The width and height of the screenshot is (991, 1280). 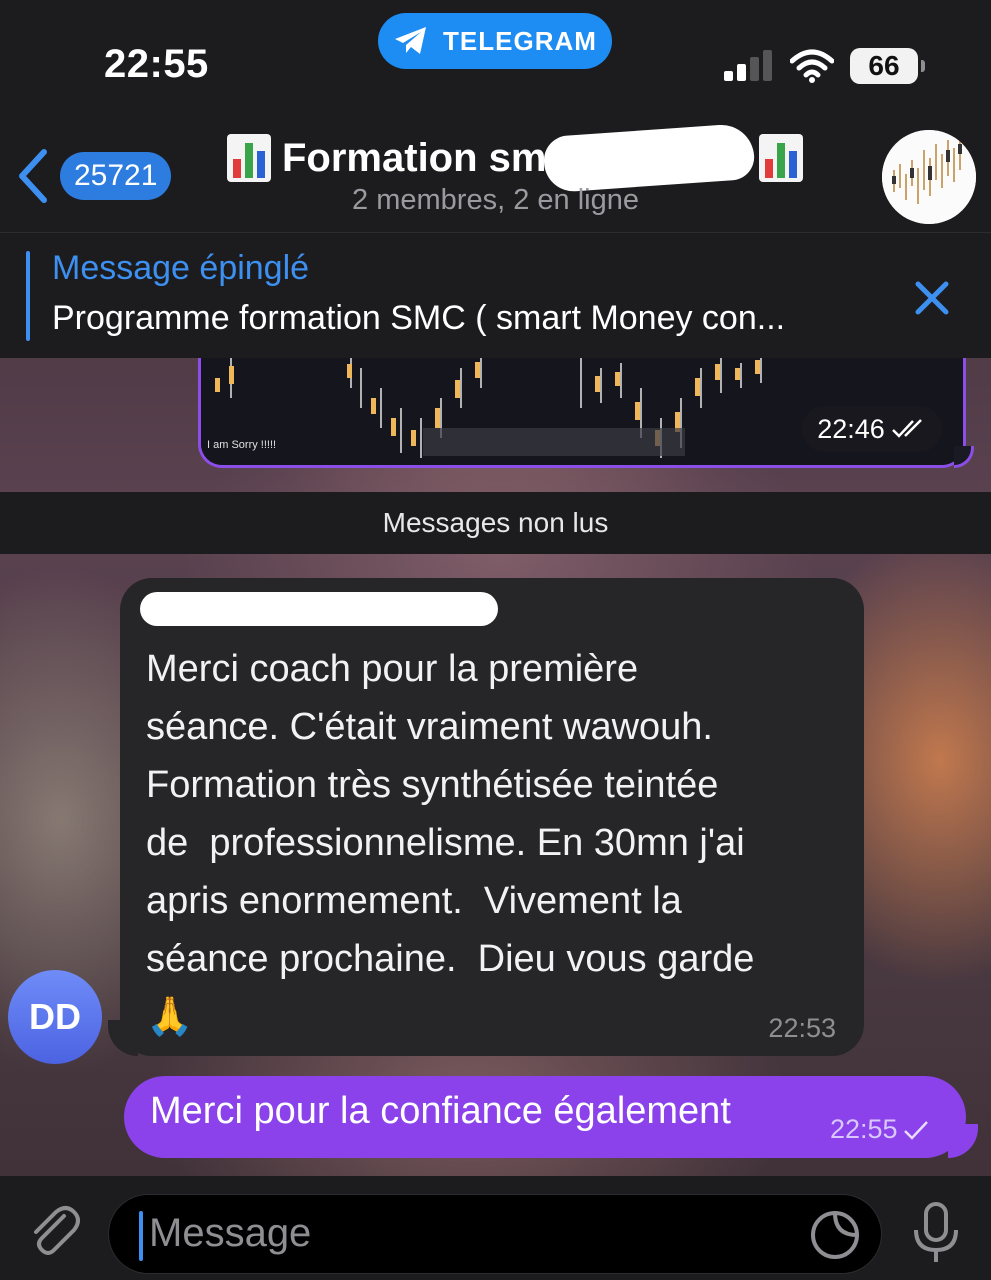 I want to click on status-icons: 66, so click(x=823, y=66).